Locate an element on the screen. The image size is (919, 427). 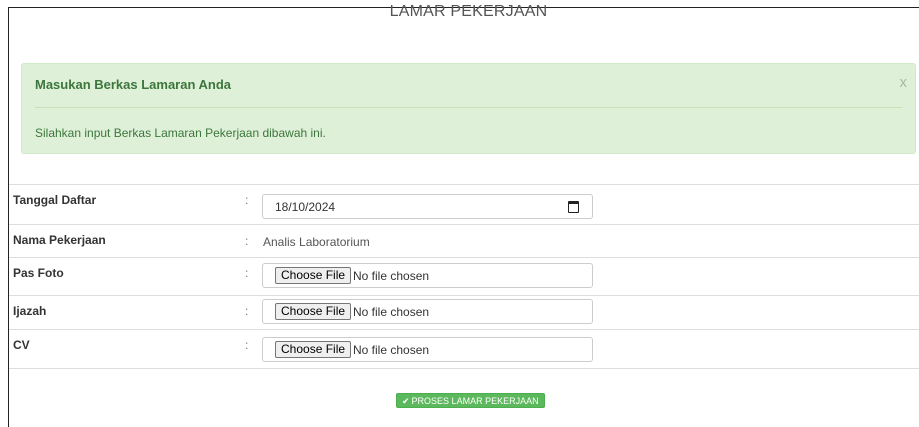
form-row-tanggal-daftar: Tanggal Daftar : 18/10/2024 is located at coordinates (464, 204).